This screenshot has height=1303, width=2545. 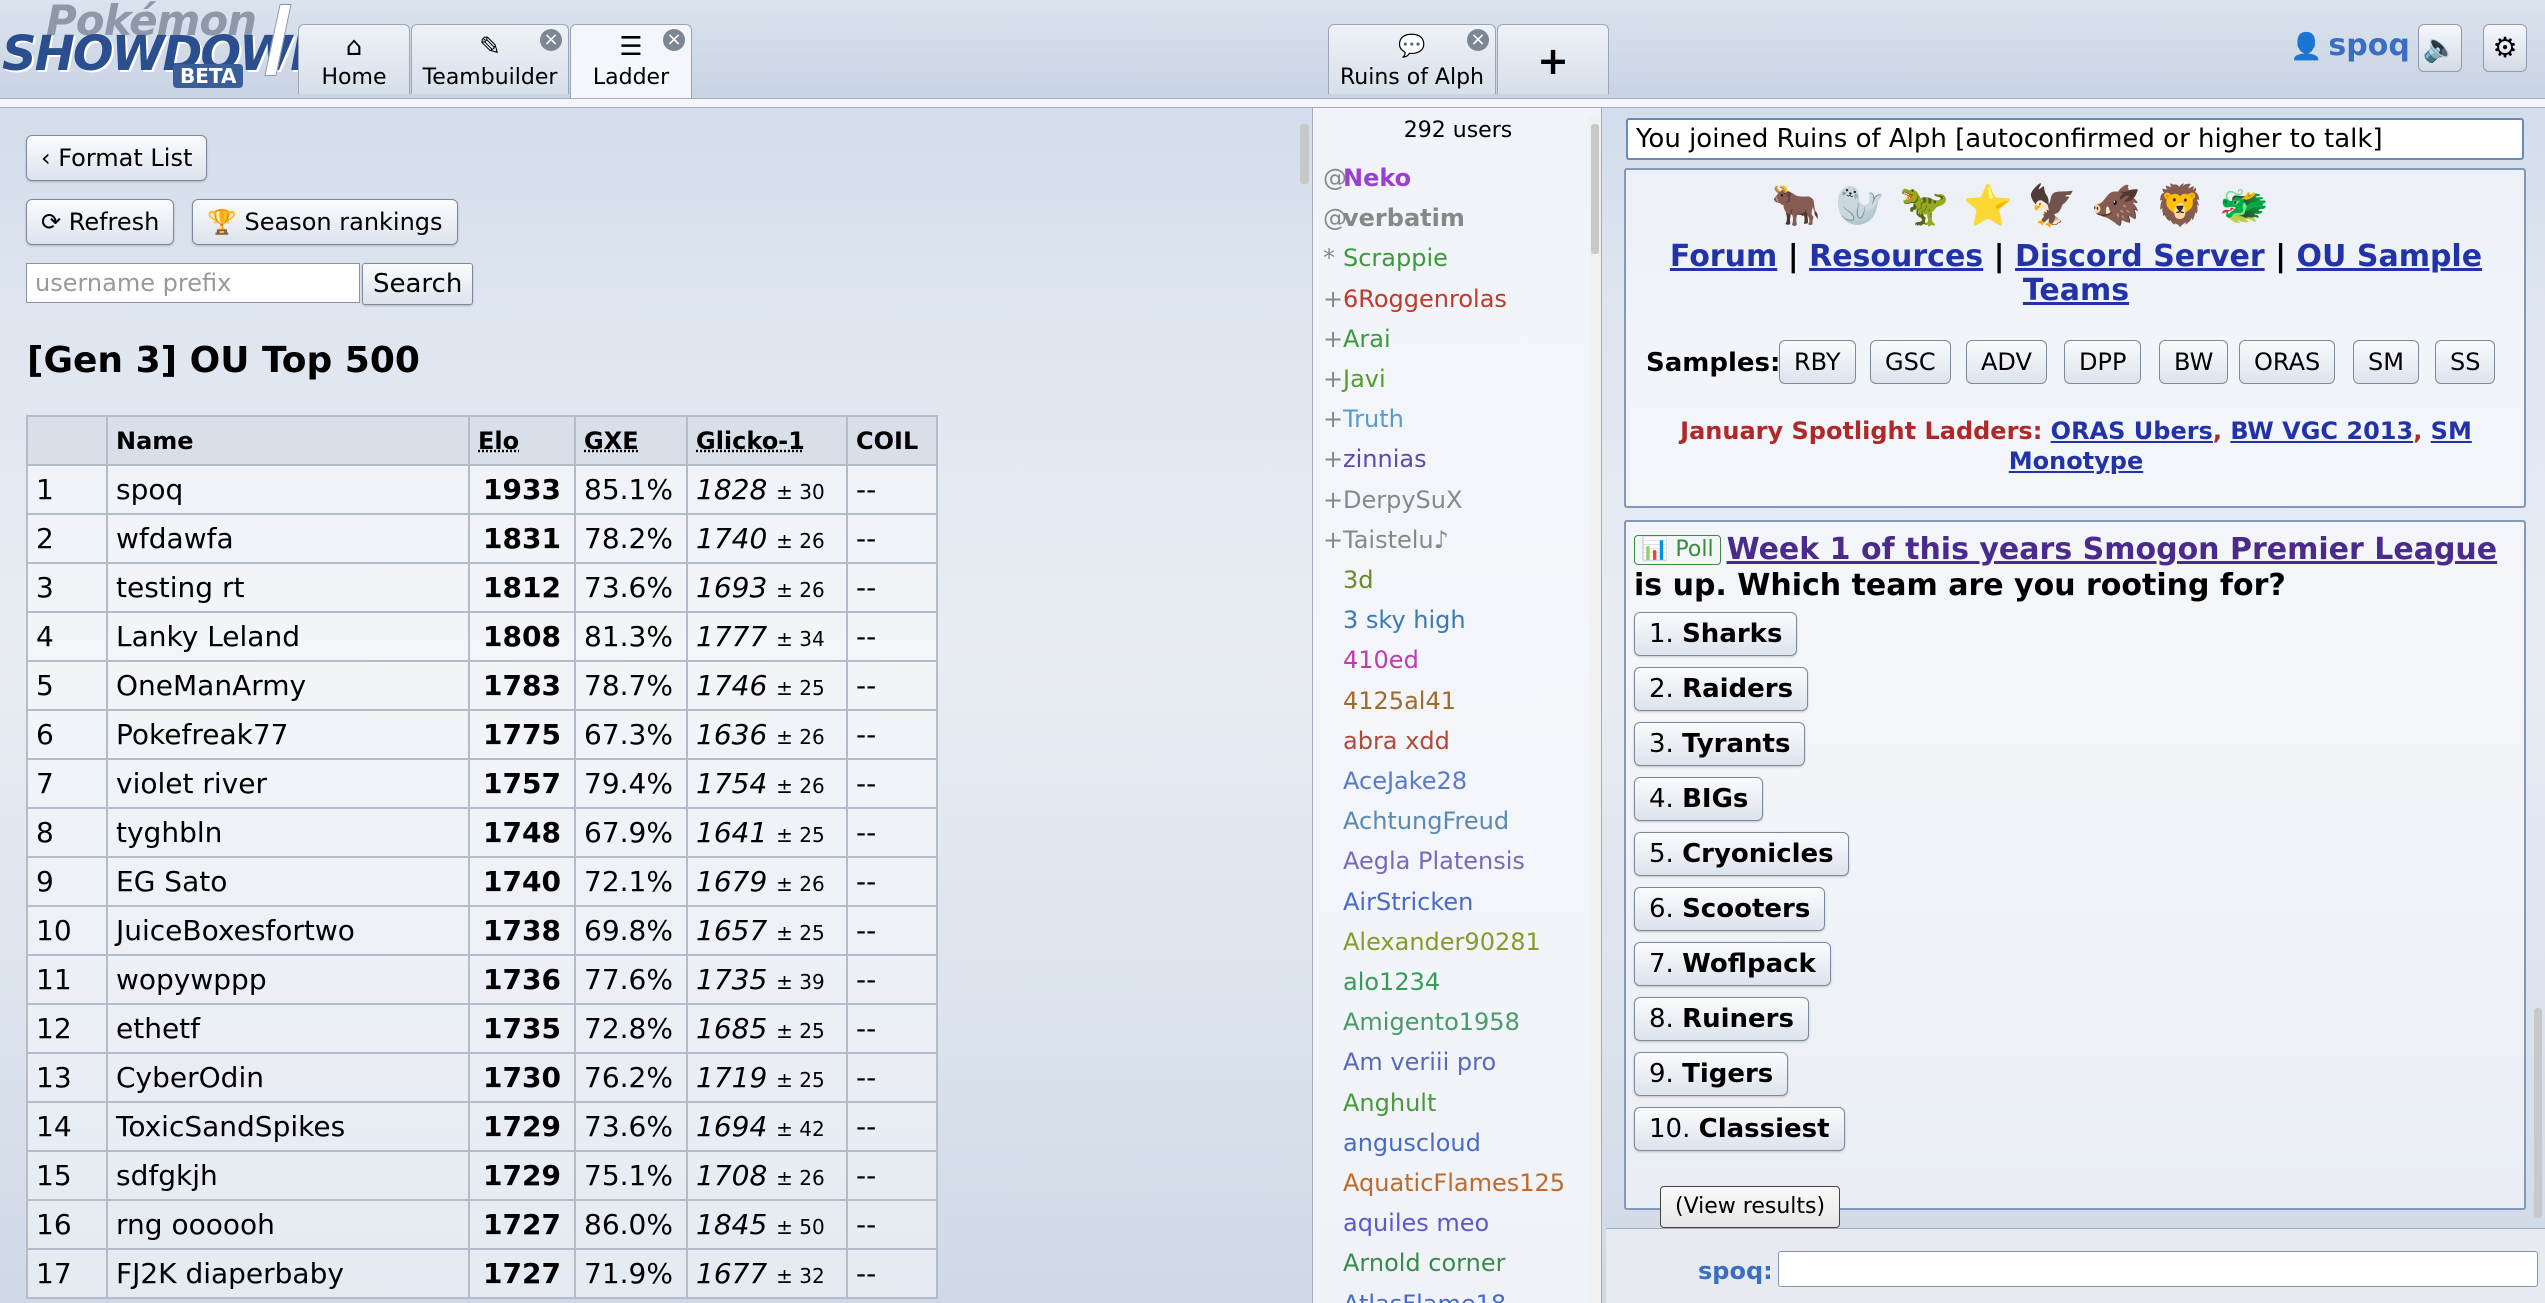 I want to click on userlist-scroll-thumb, so click(x=1595, y=189).